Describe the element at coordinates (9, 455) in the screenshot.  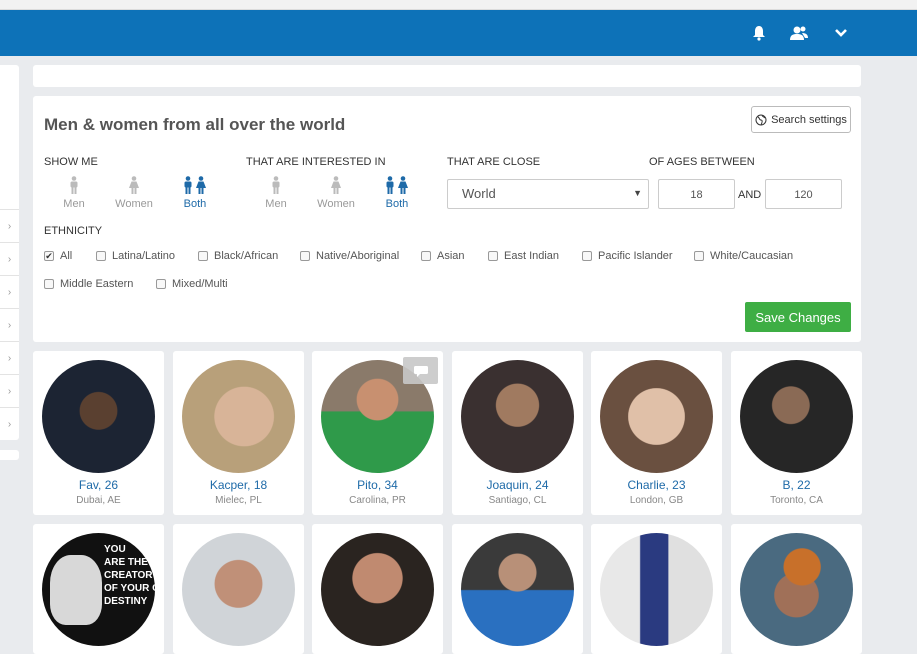
I see `sidebar-footer` at that location.